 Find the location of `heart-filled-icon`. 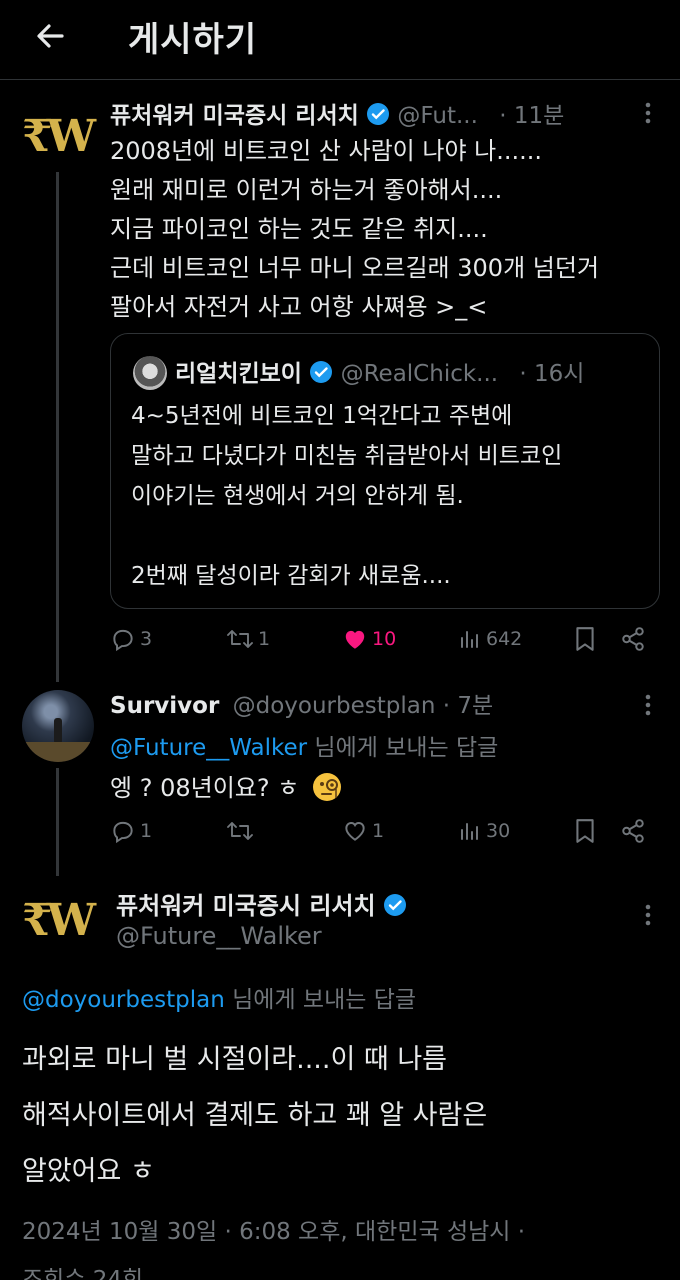

heart-filled-icon is located at coordinates (355, 639).